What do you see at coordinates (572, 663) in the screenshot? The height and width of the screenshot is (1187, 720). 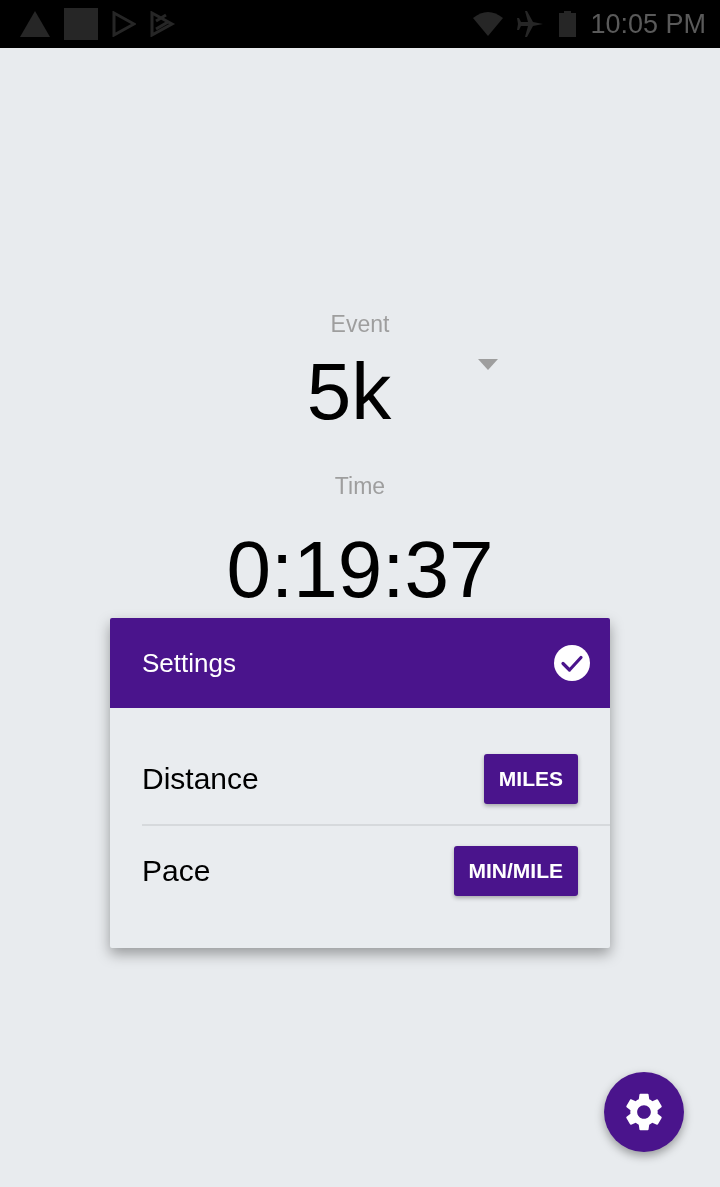 I see `check-circle-icon` at bounding box center [572, 663].